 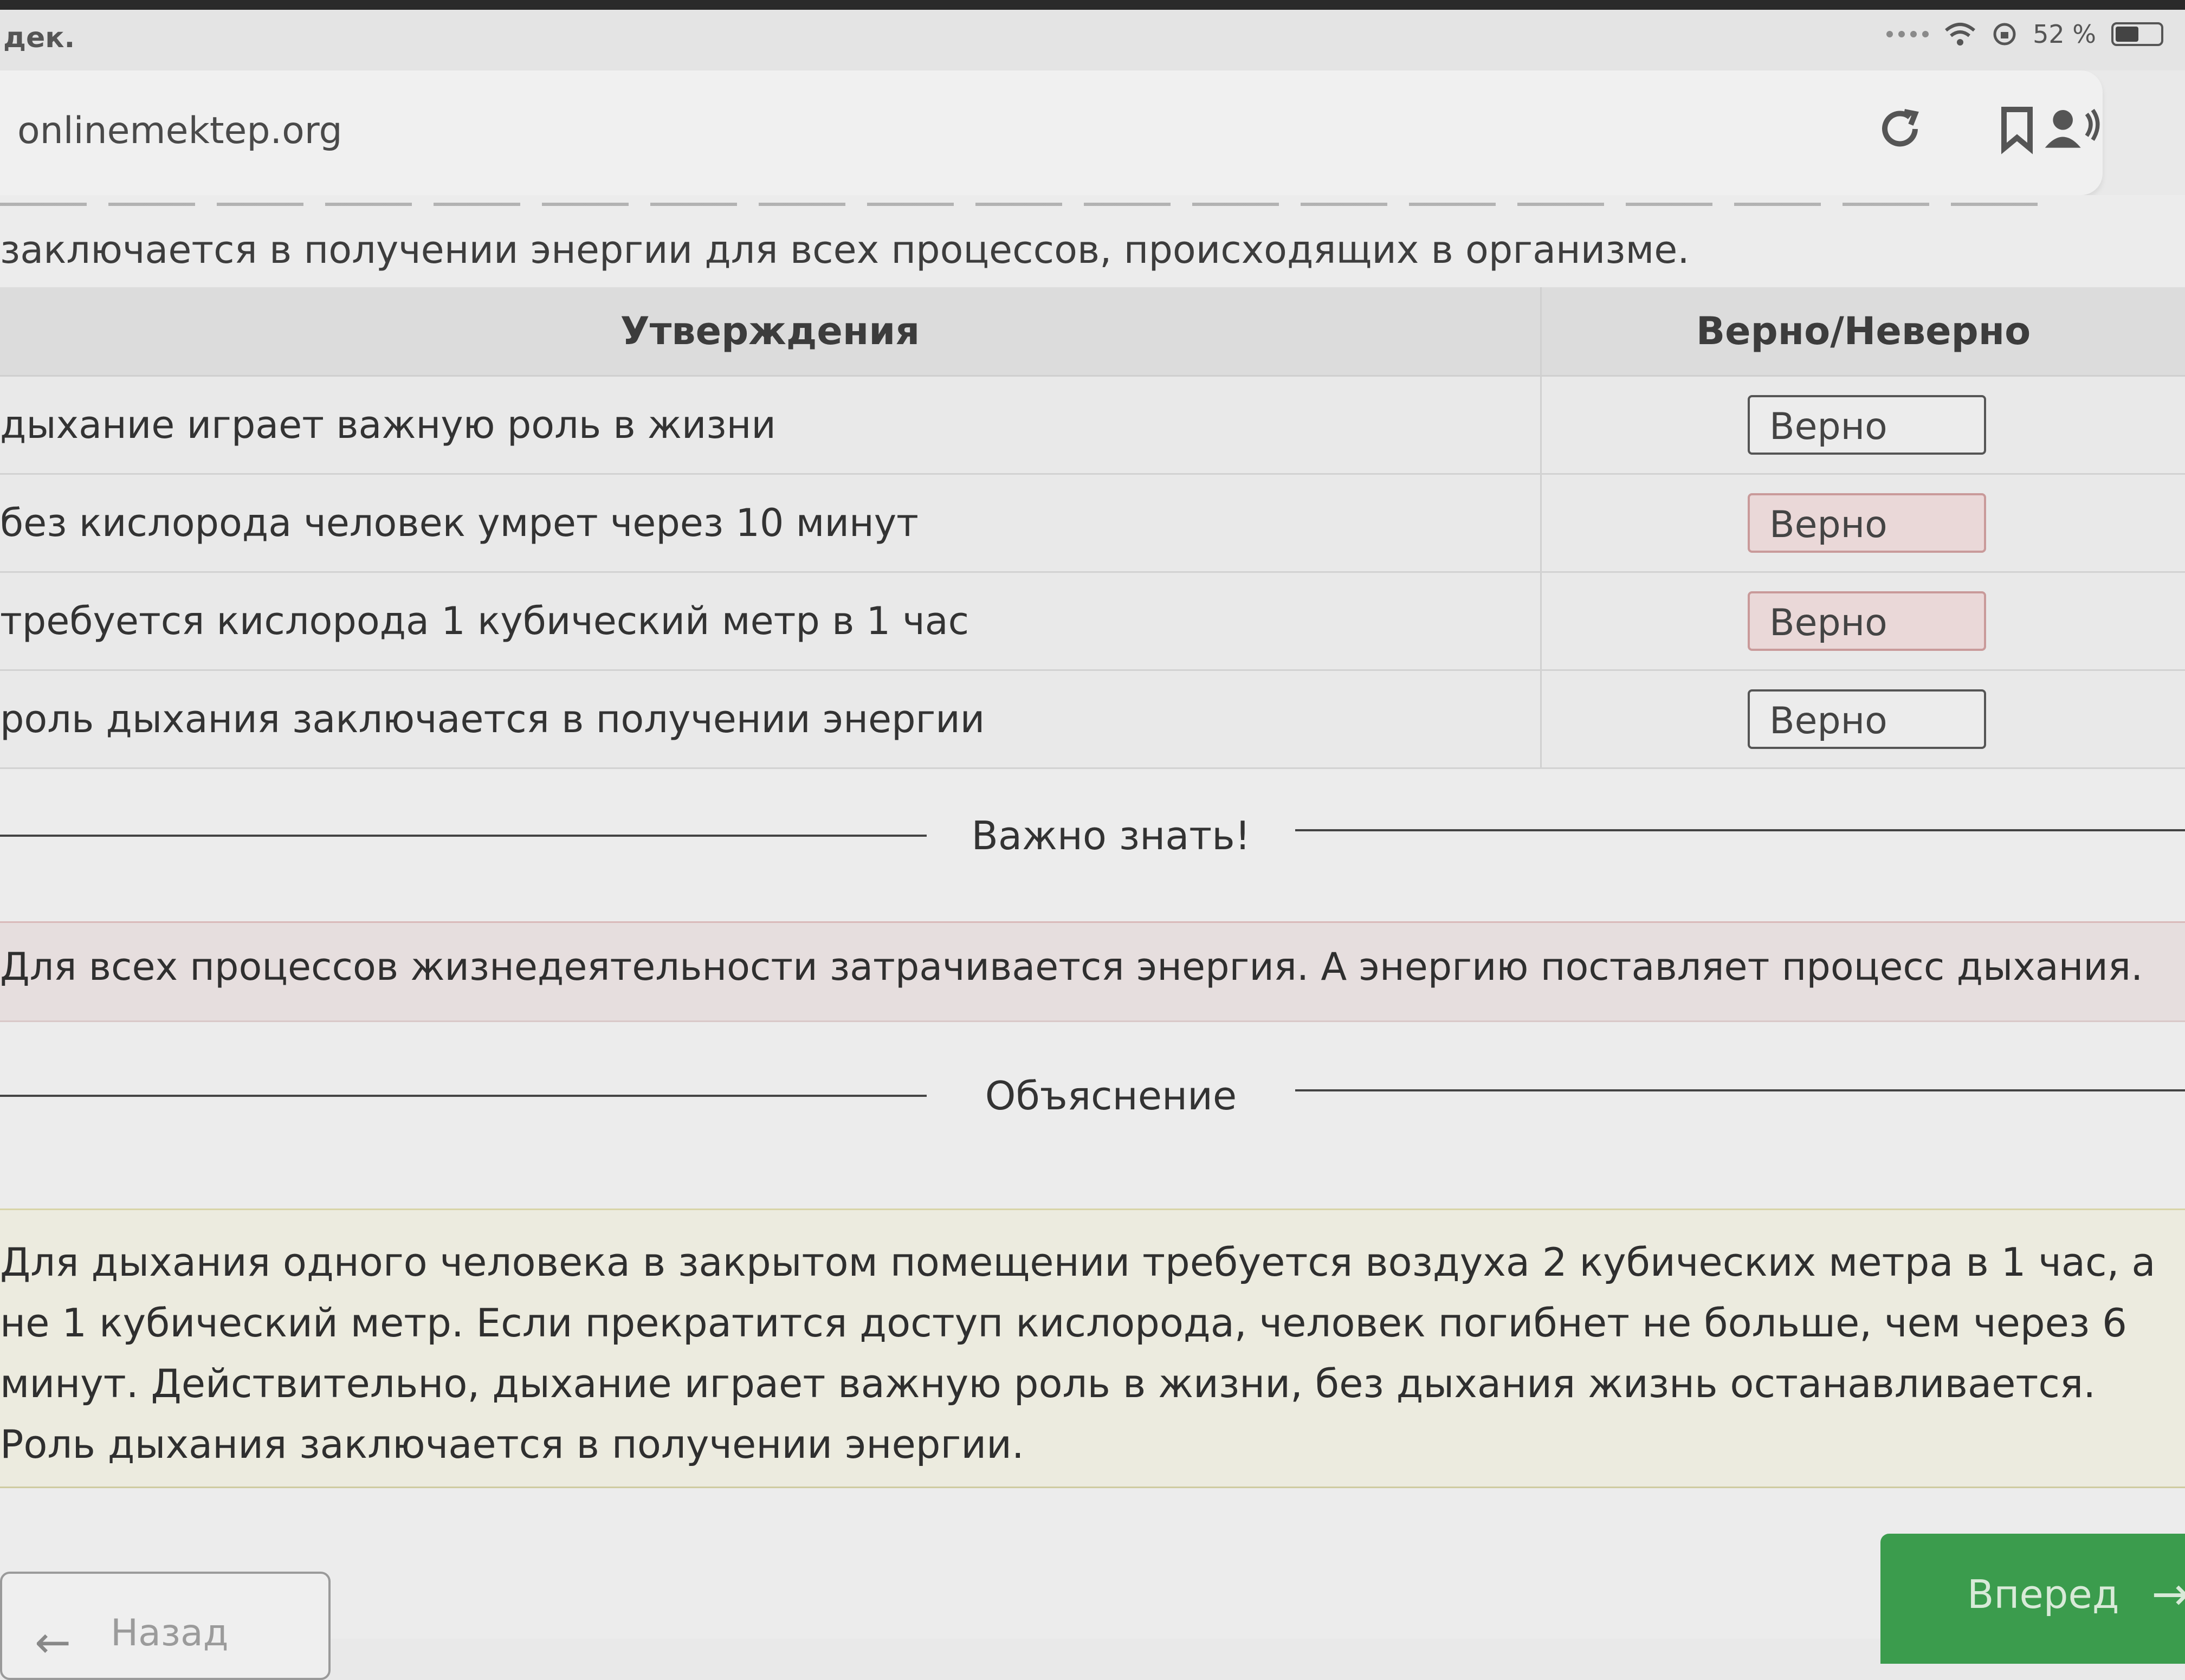 What do you see at coordinates (1908, 34) in the screenshot?
I see `signal-icon` at bounding box center [1908, 34].